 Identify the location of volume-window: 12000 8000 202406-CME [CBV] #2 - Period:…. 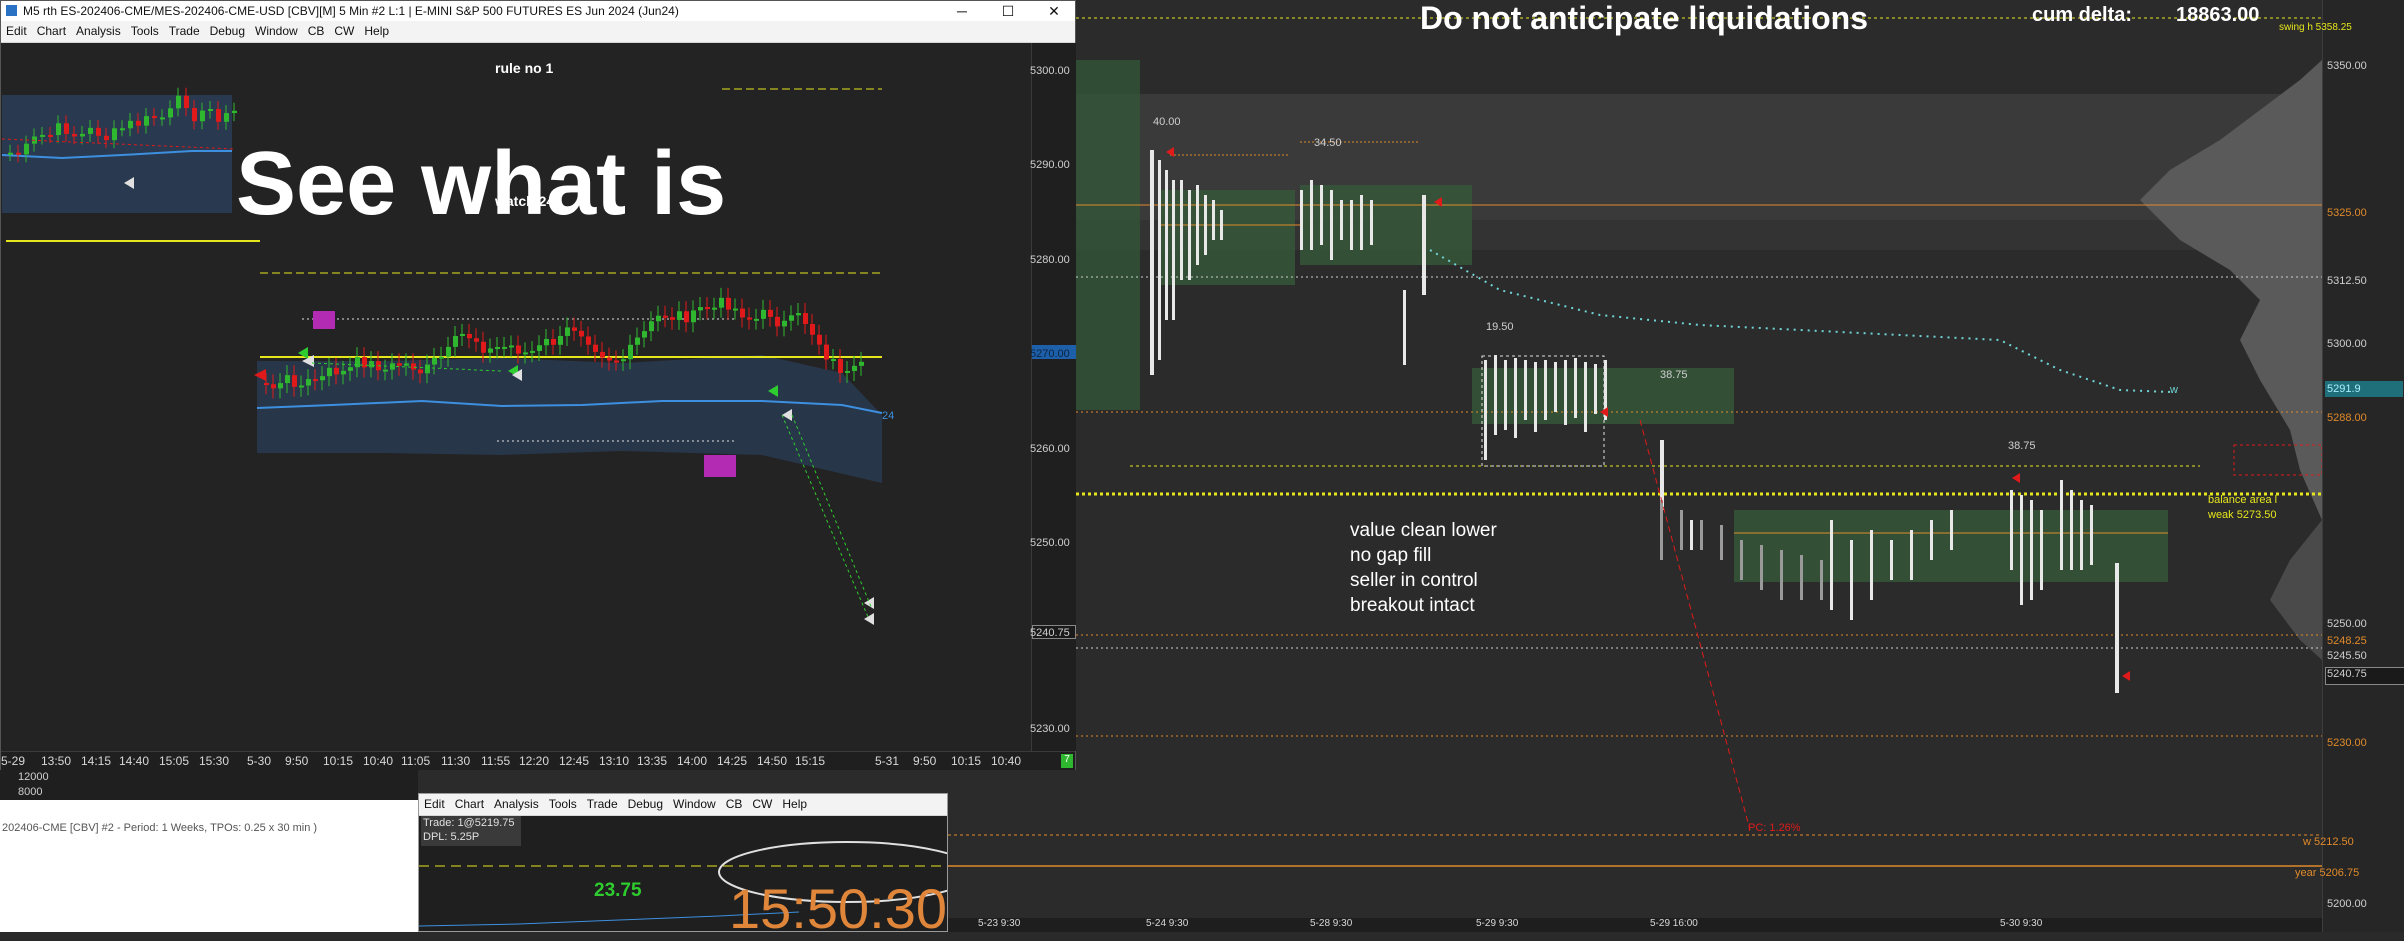
(209, 851).